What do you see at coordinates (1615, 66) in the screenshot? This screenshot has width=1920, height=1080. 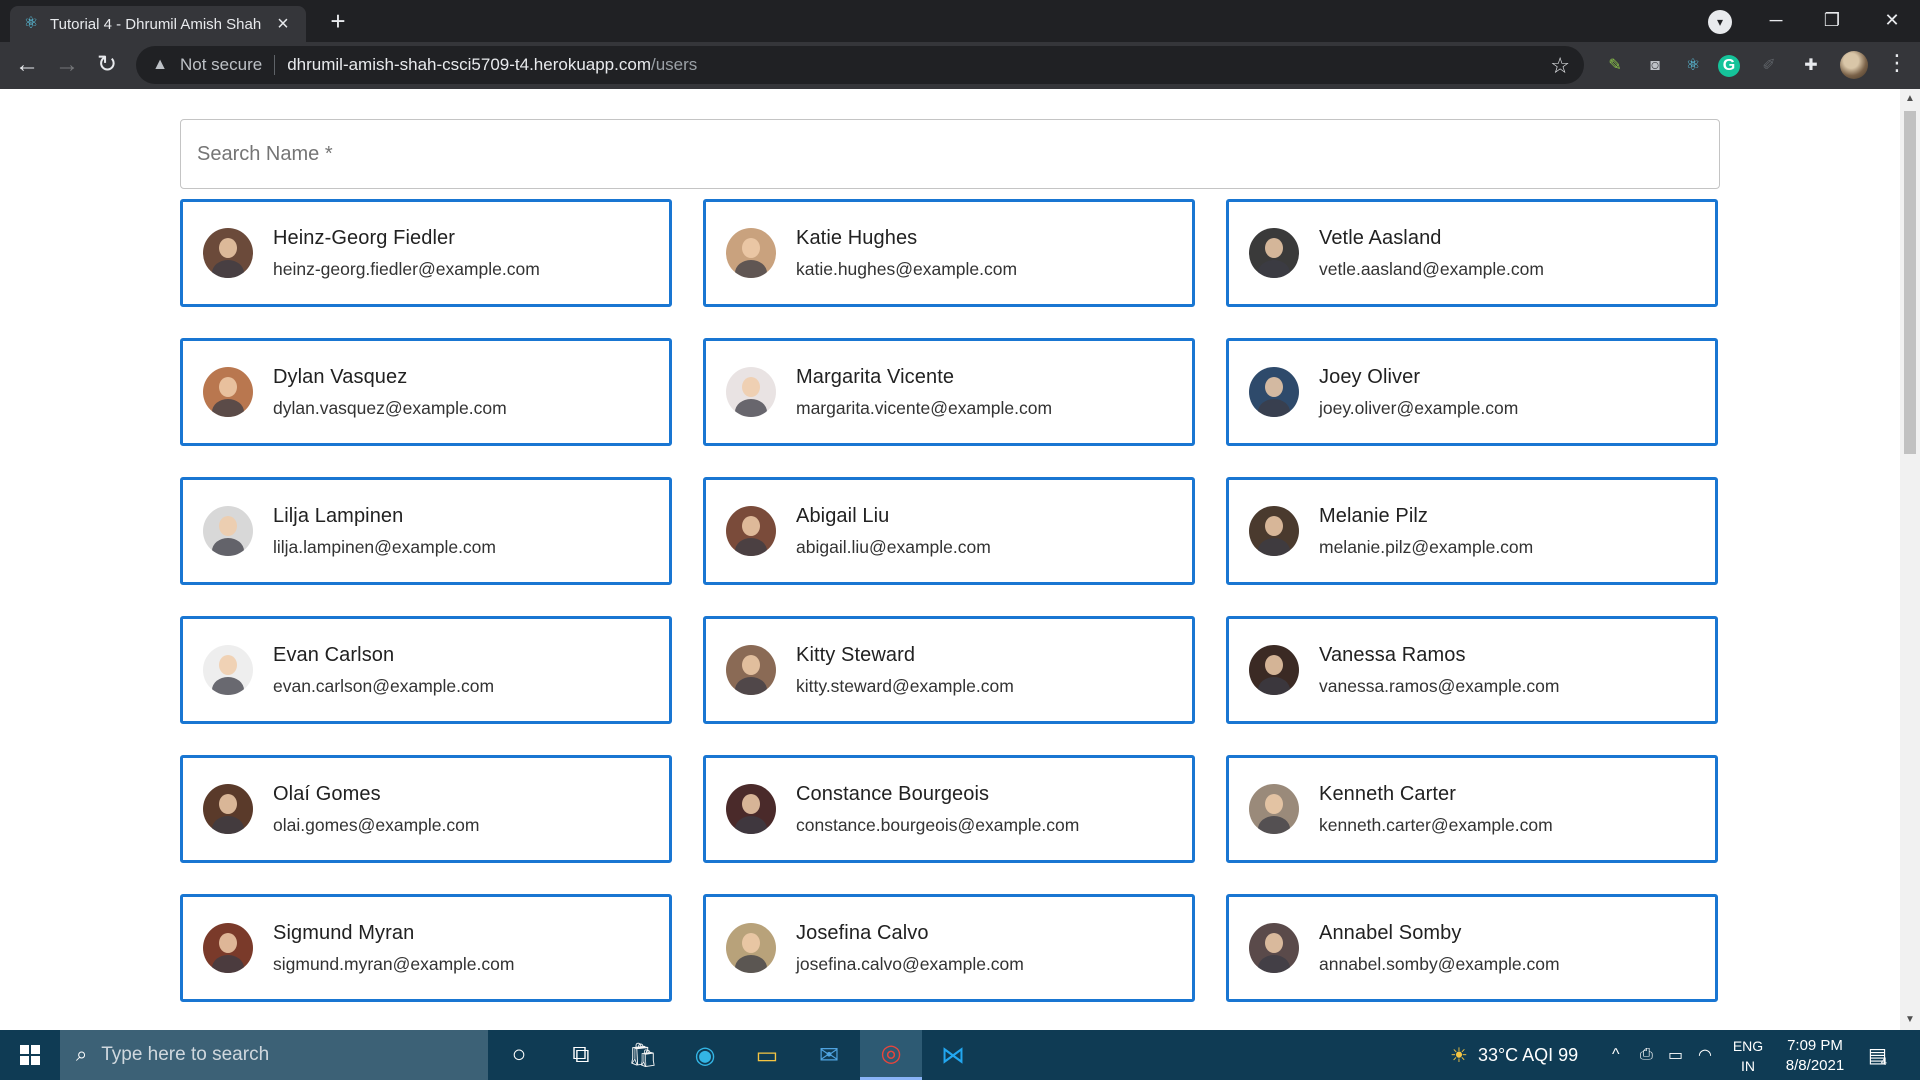 I see `pen-extension-icon: ✎` at bounding box center [1615, 66].